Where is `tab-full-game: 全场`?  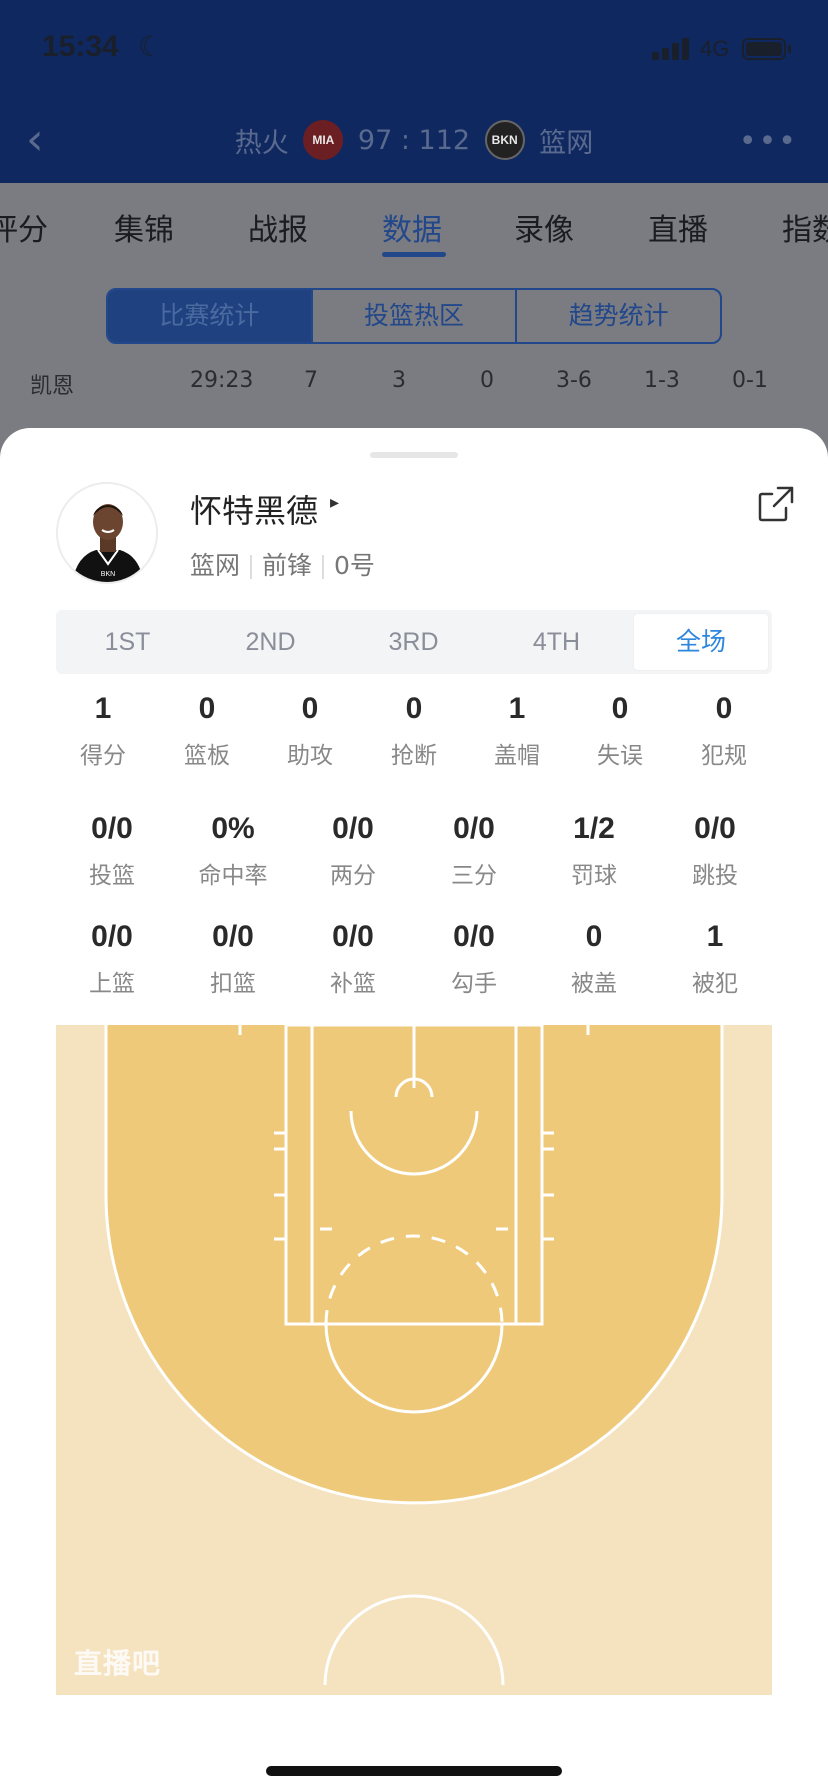 tab-full-game: 全场 is located at coordinates (701, 642).